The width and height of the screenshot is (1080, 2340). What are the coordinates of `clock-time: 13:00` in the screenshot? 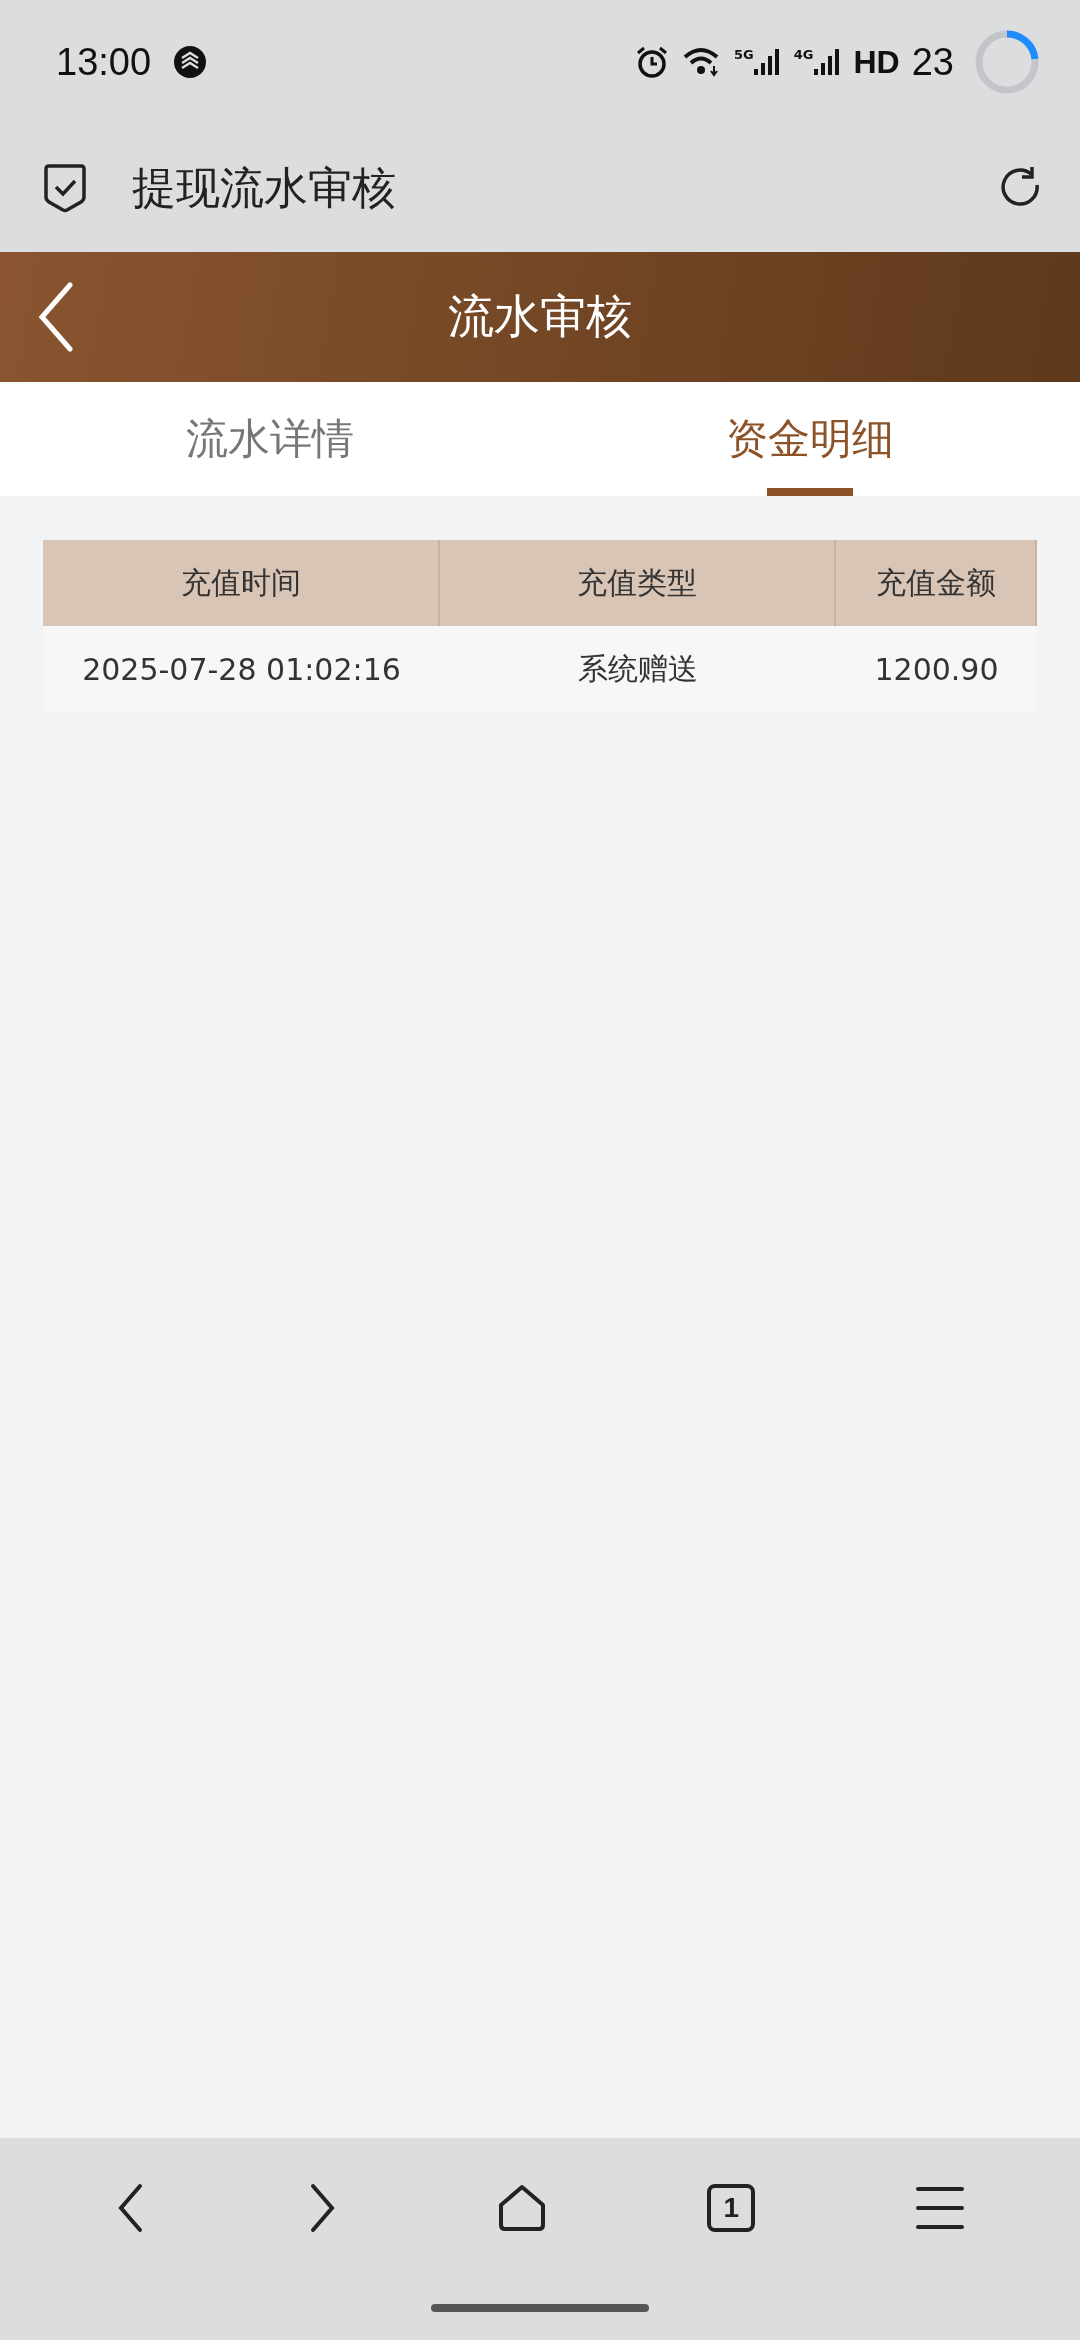 It's located at (104, 62).